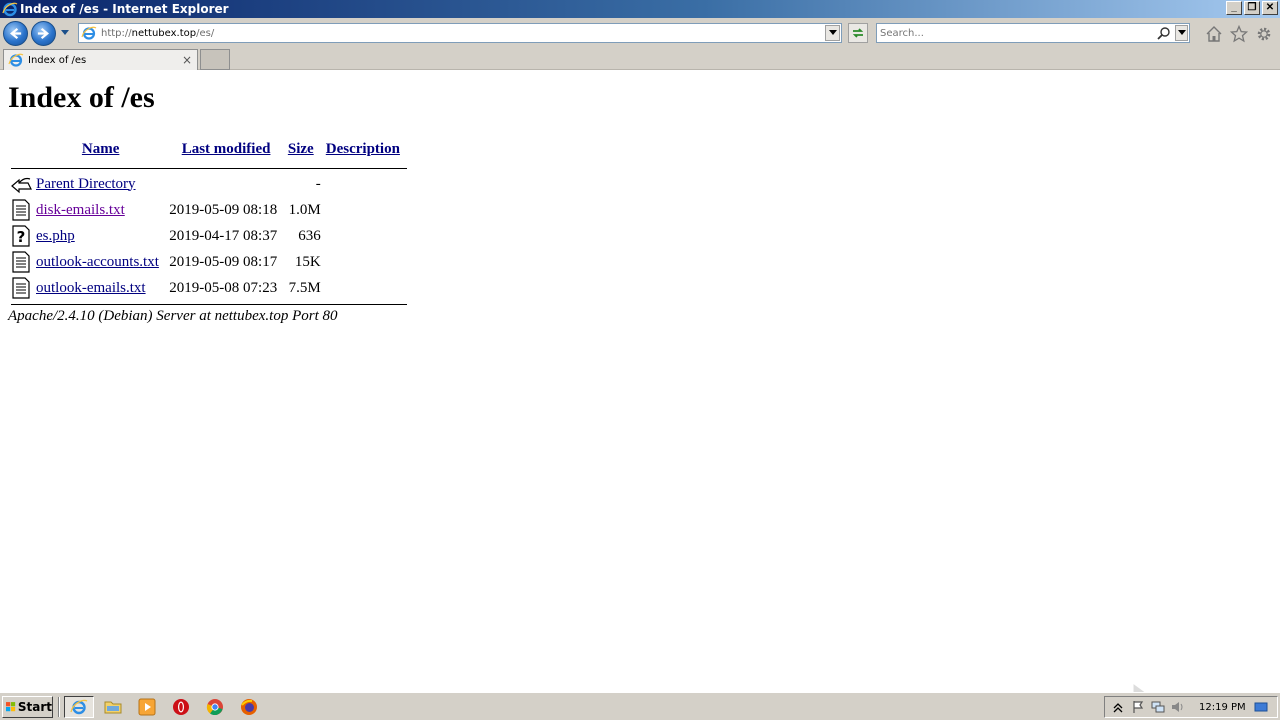 Image resolution: width=1280 pixels, height=720 pixels. What do you see at coordinates (1234, 8) in the screenshot?
I see `minimize-button: _` at bounding box center [1234, 8].